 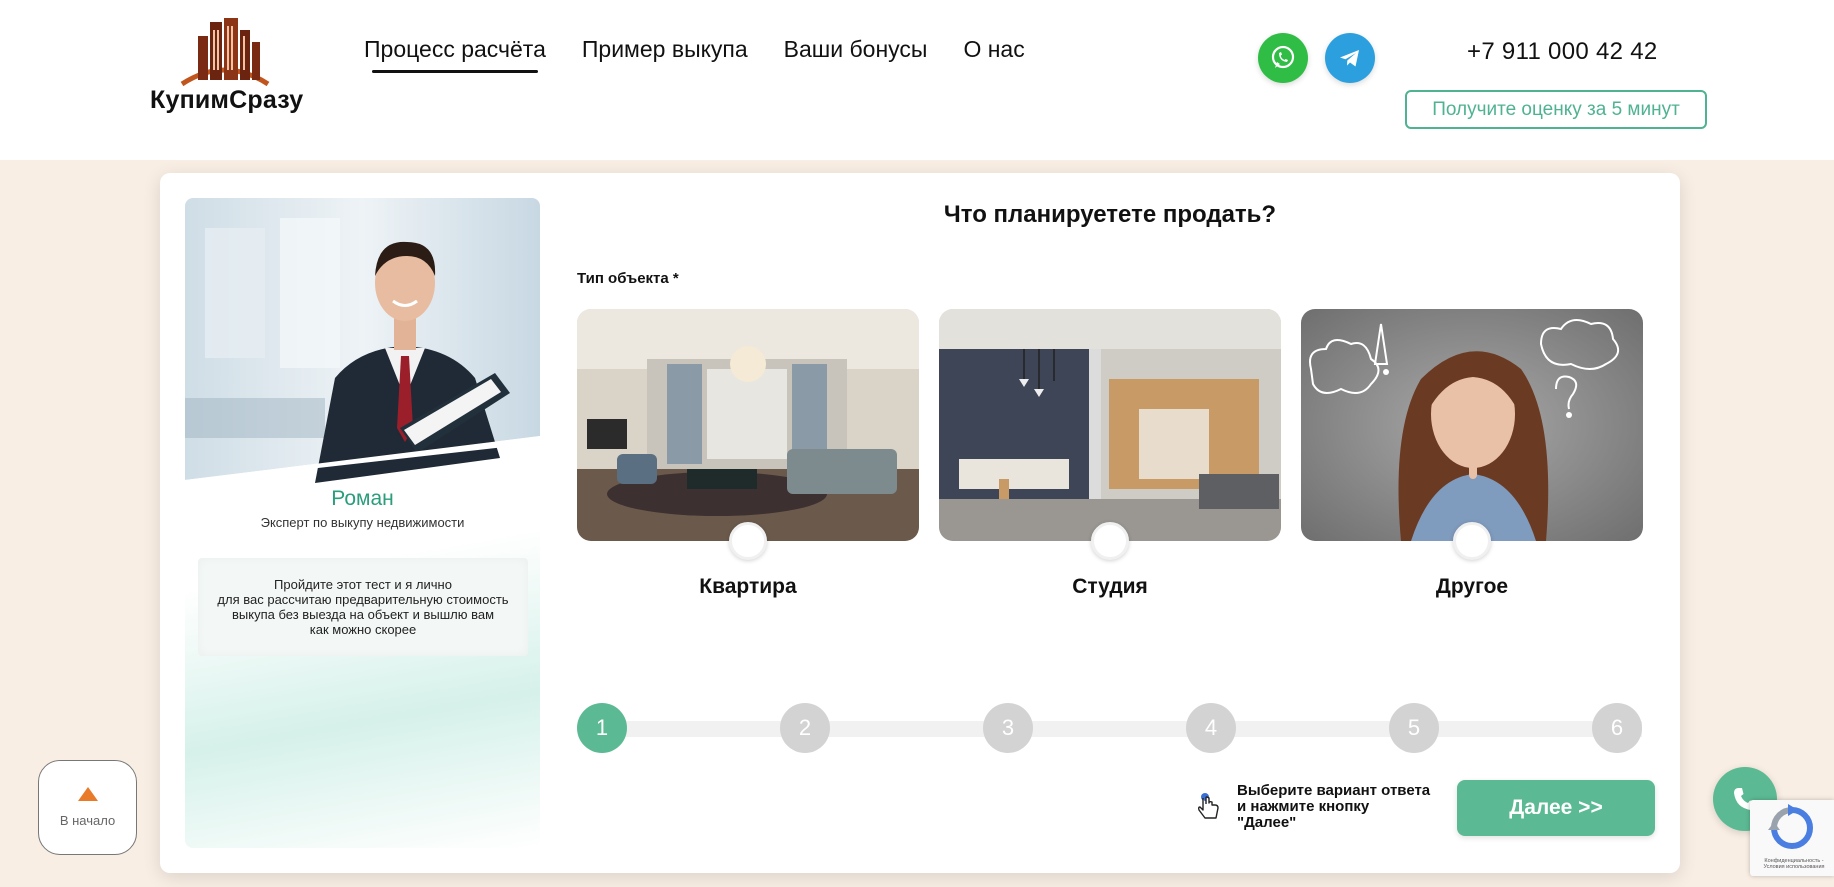 I want to click on nav-item-bonuses: Ваши бонусы, so click(x=856, y=54).